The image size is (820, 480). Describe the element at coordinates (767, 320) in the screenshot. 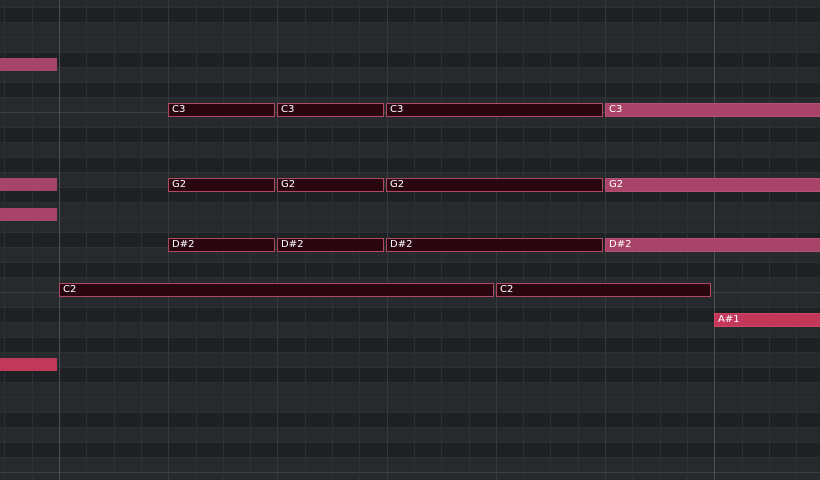

I see `note-a-sharp-1: A#1` at that location.